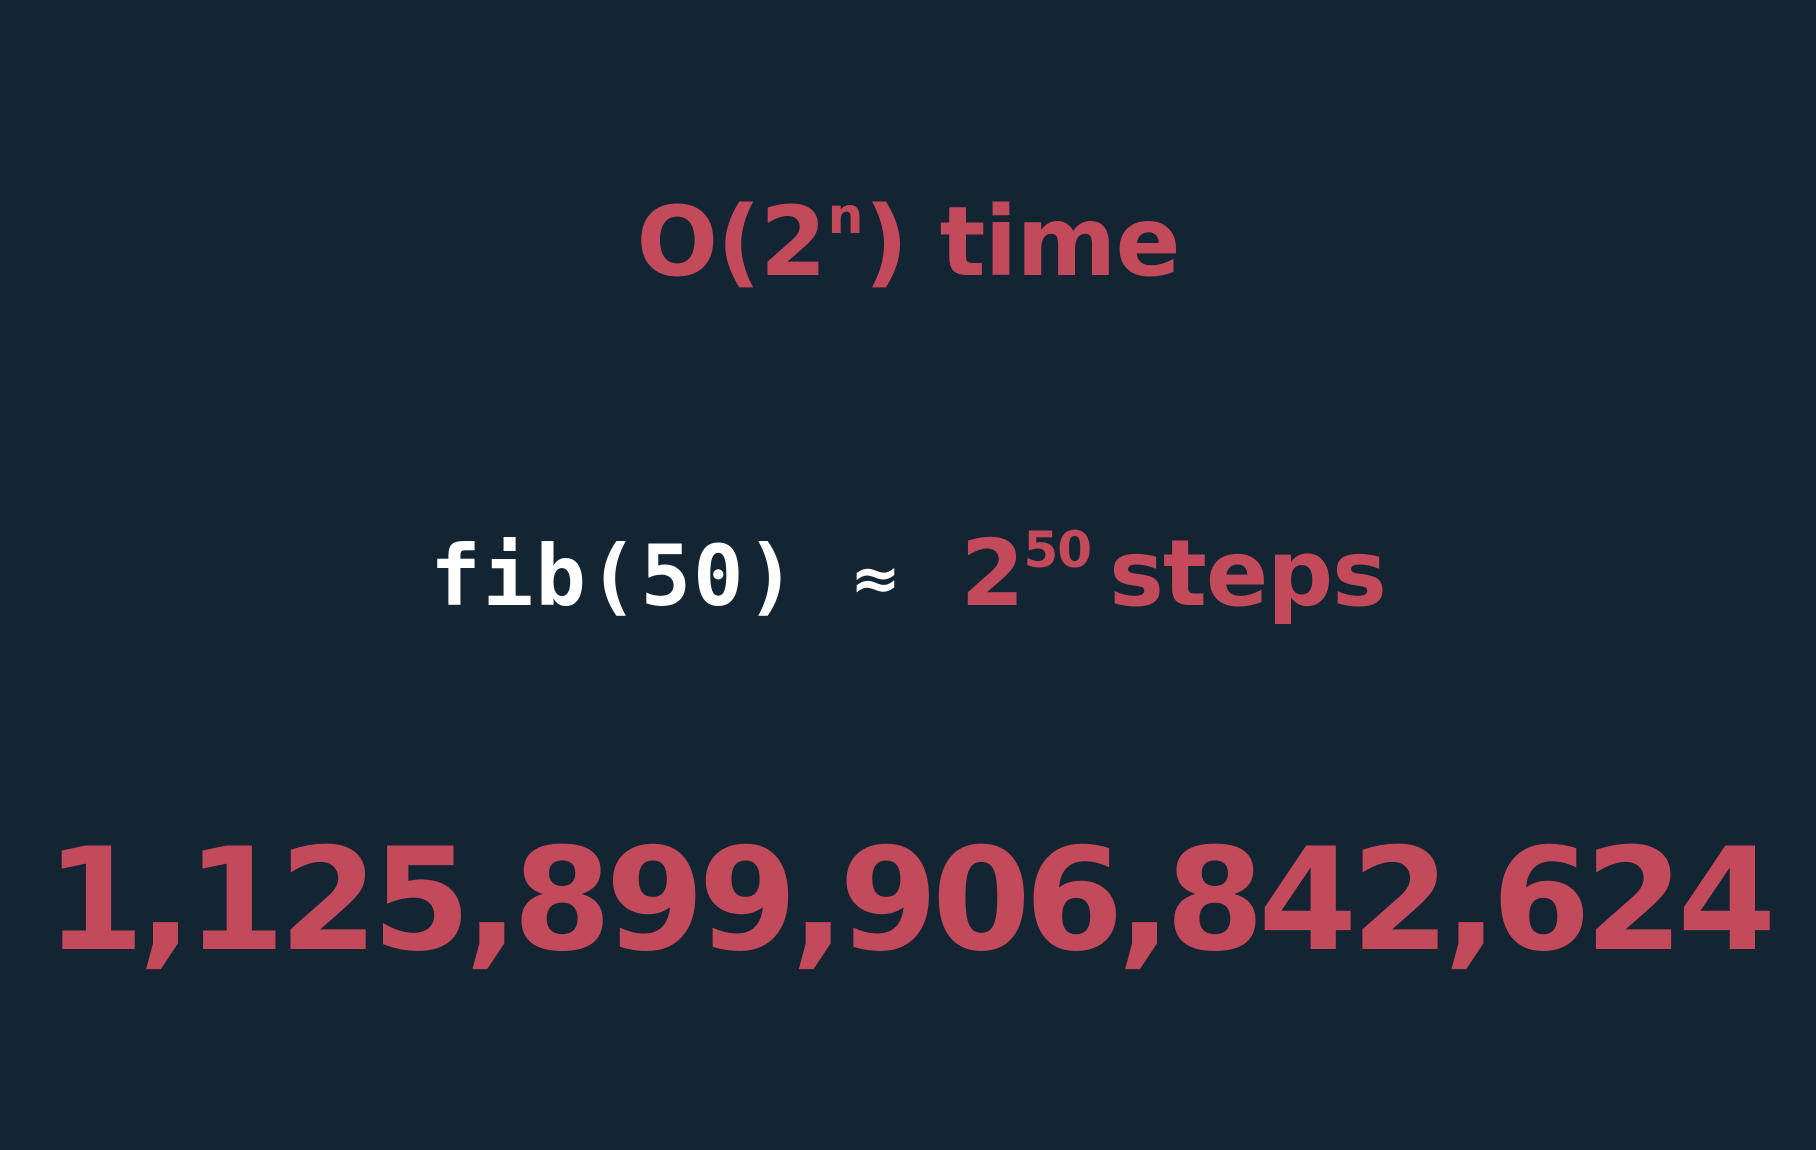 Image resolution: width=1816 pixels, height=1150 pixels. I want to click on complexity-suffix: ) time, so click(1022, 242).